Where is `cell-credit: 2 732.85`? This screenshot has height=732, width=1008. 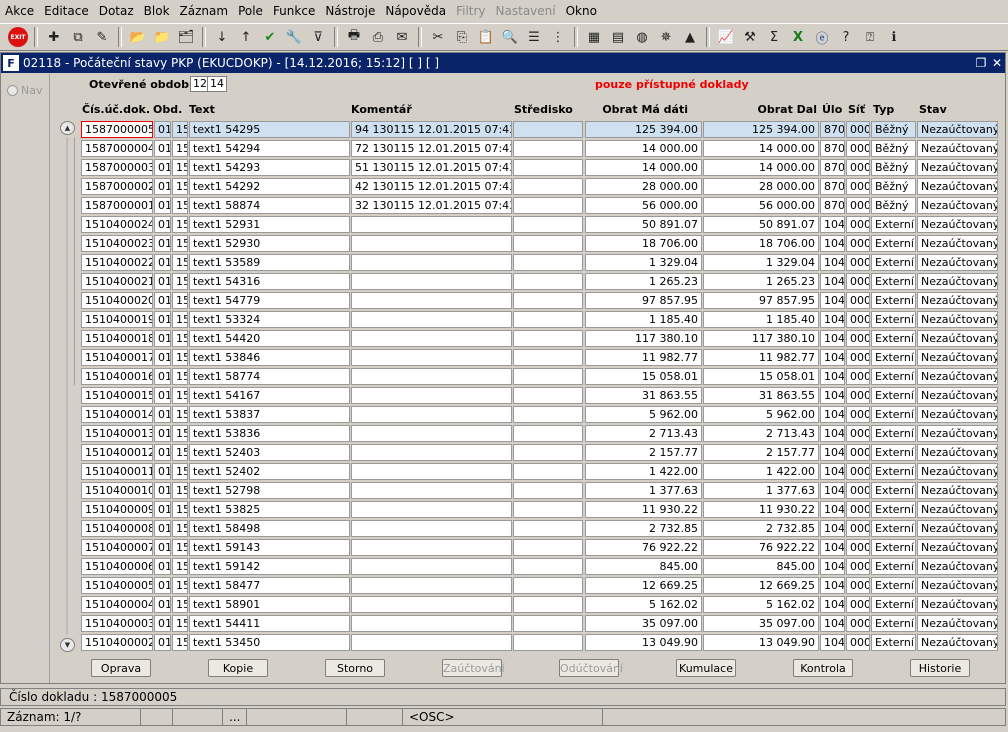 cell-credit: 2 732.85 is located at coordinates (761, 528).